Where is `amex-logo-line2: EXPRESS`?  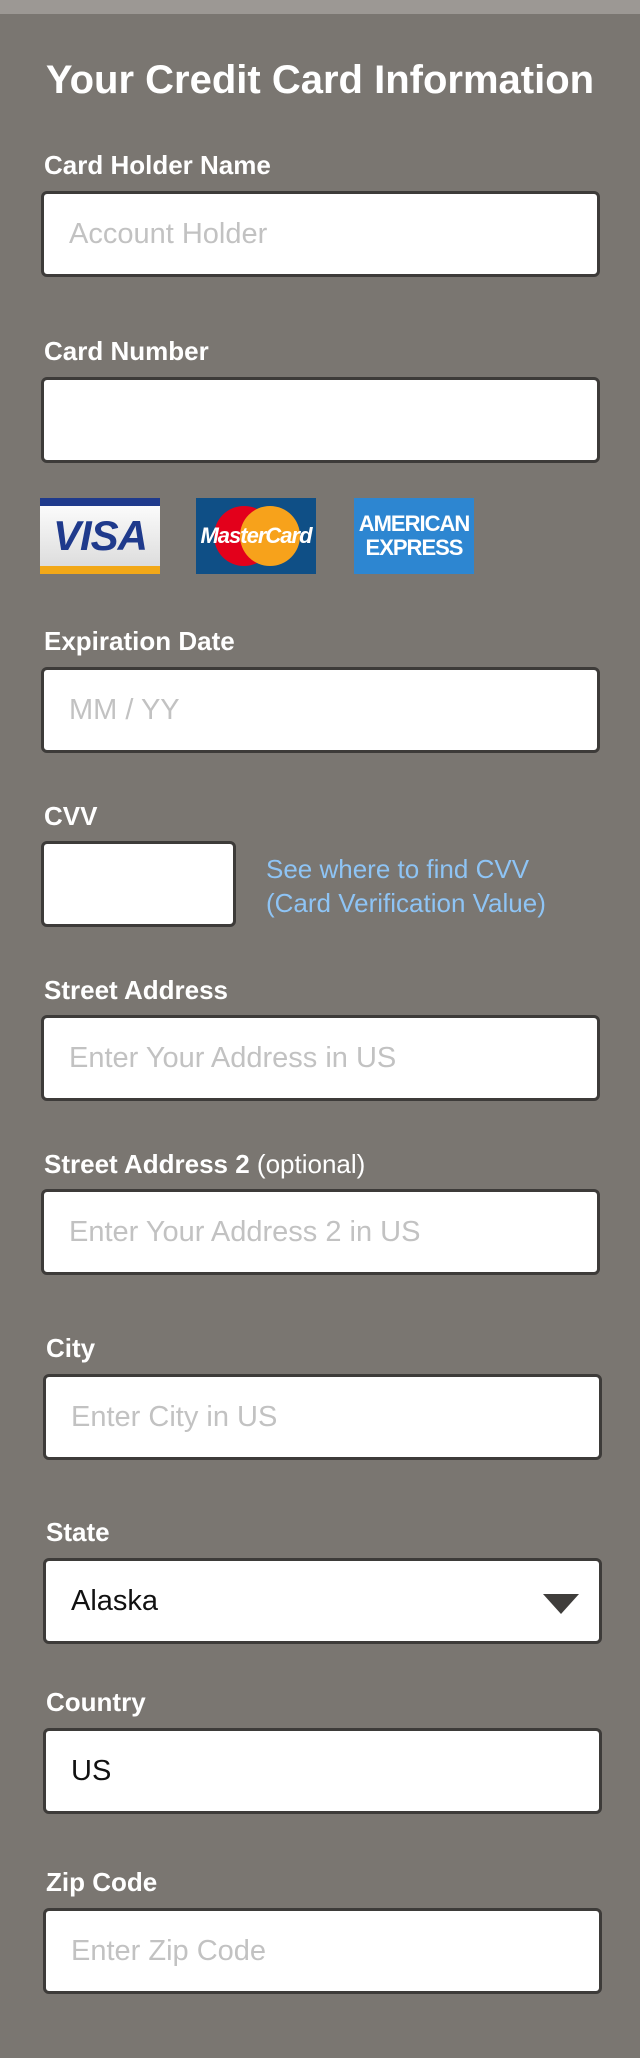
amex-logo-line2: EXPRESS is located at coordinates (414, 547).